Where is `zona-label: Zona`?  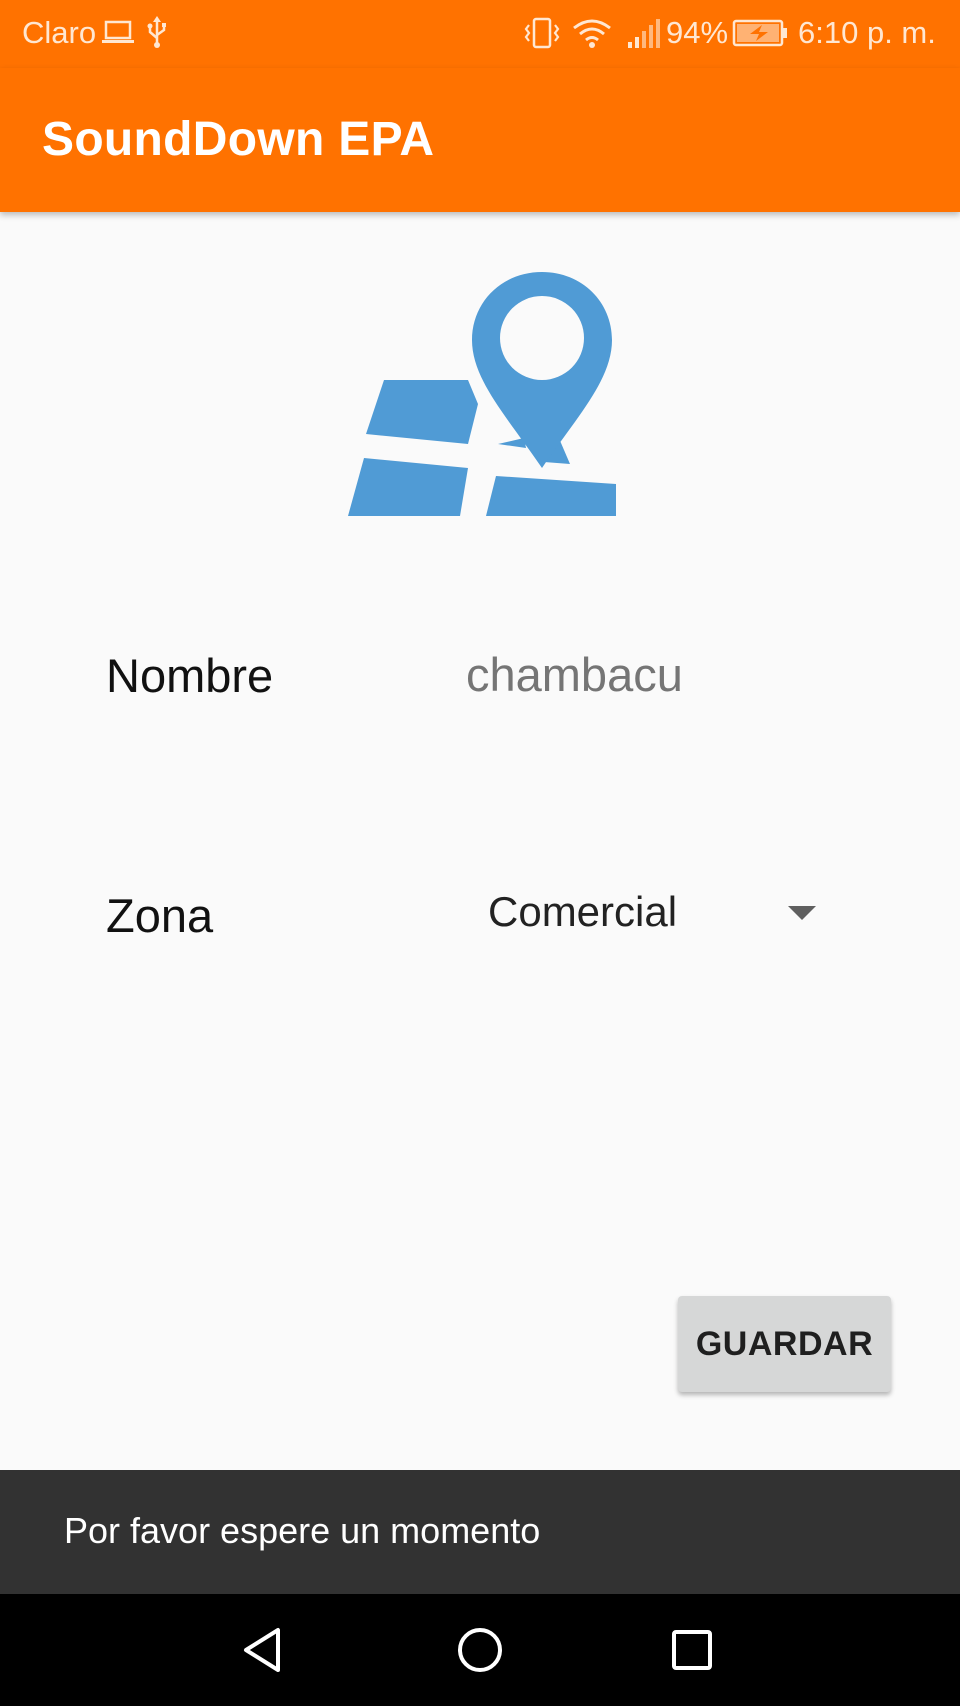 zona-label: Zona is located at coordinates (160, 915).